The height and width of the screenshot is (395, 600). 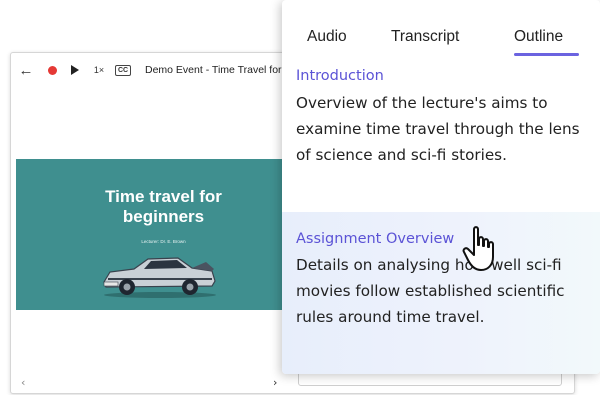 I want to click on car-illustration, so click(x=159, y=277).